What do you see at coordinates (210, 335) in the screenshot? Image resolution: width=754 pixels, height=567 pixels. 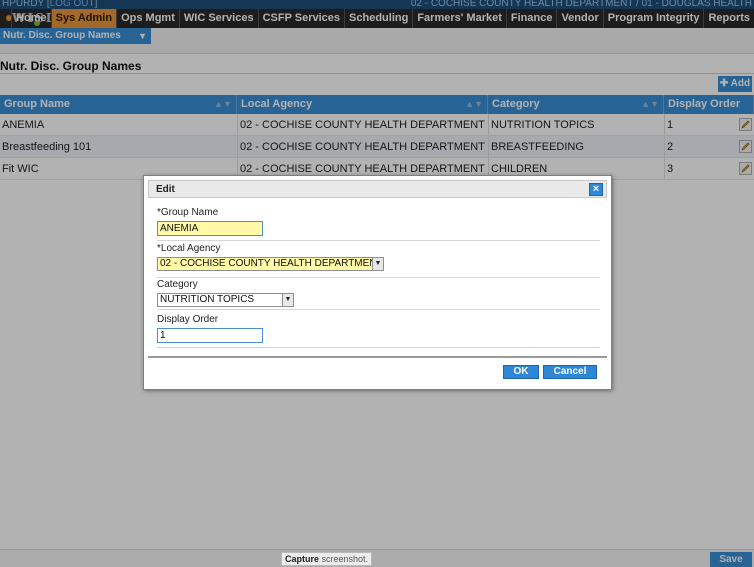 I see `display-order-input: 1` at bounding box center [210, 335].